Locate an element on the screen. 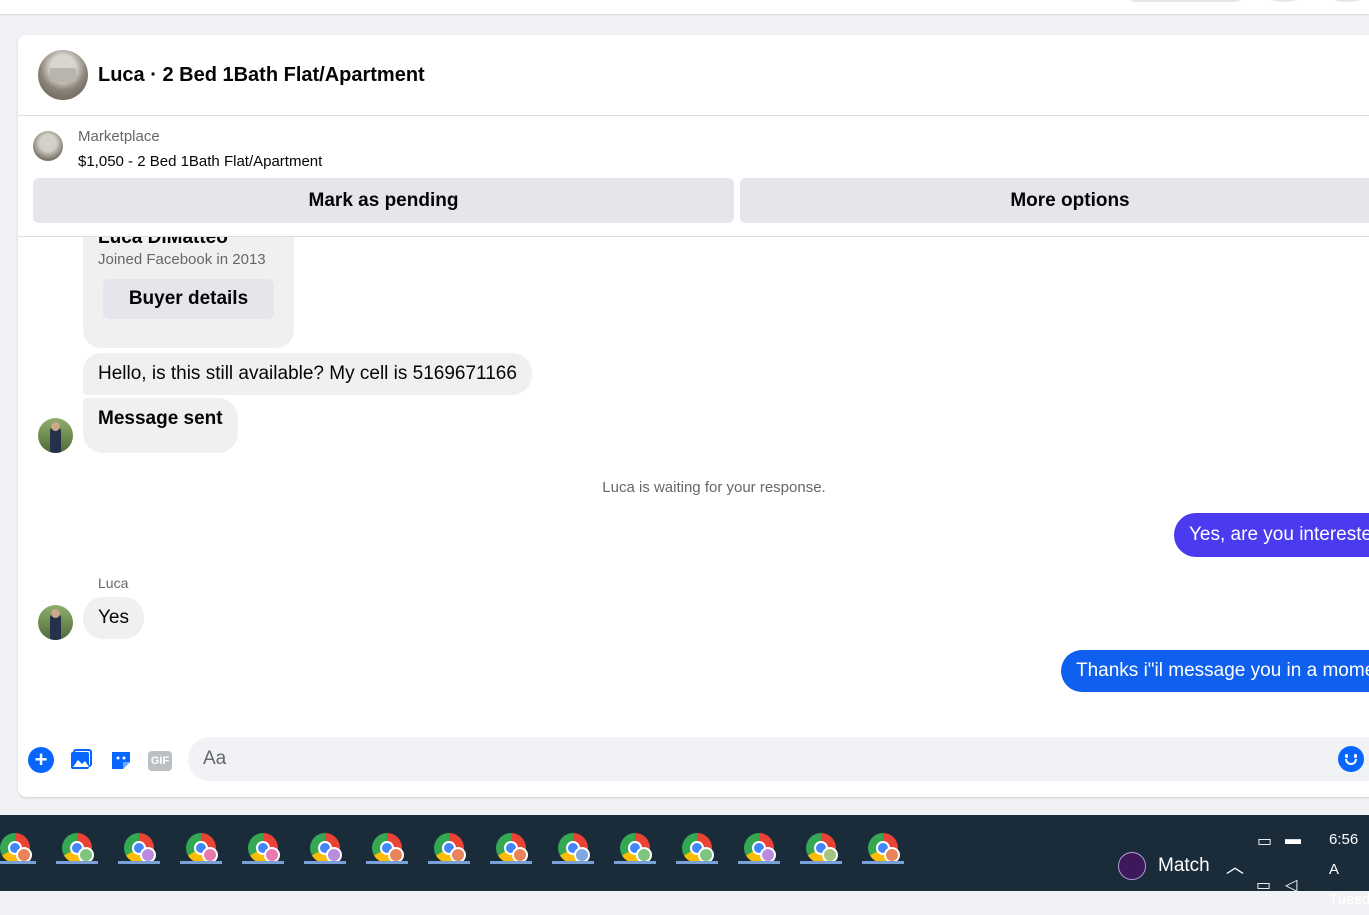 This screenshot has height=915, width=1369. listing-avatar is located at coordinates (63, 75).